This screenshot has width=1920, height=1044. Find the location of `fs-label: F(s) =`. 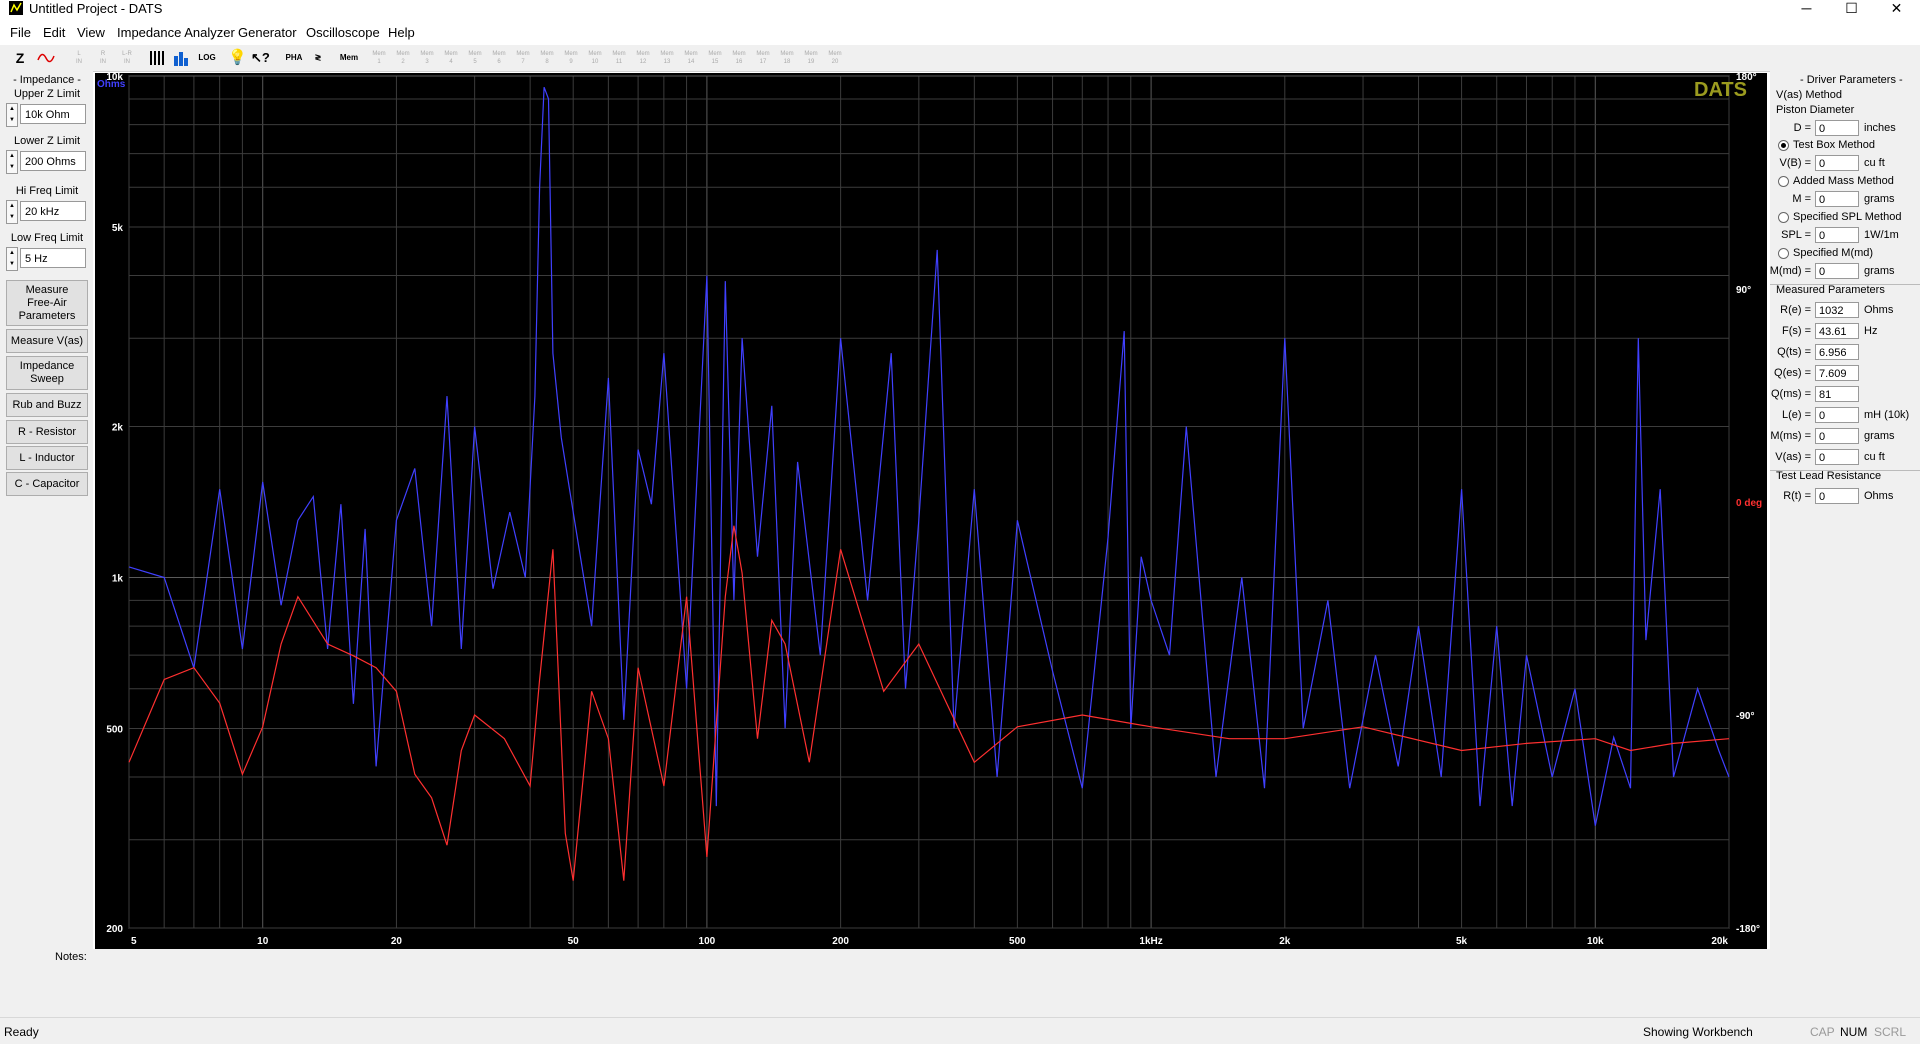

fs-label: F(s) = is located at coordinates (1796, 331).